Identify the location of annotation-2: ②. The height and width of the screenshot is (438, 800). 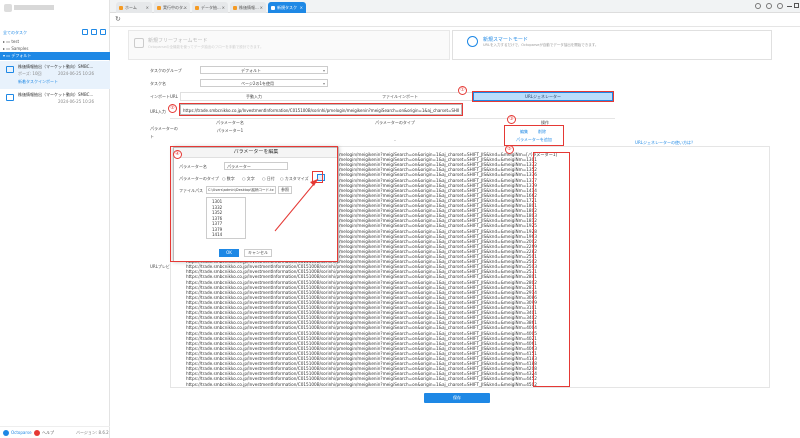
(172, 108).